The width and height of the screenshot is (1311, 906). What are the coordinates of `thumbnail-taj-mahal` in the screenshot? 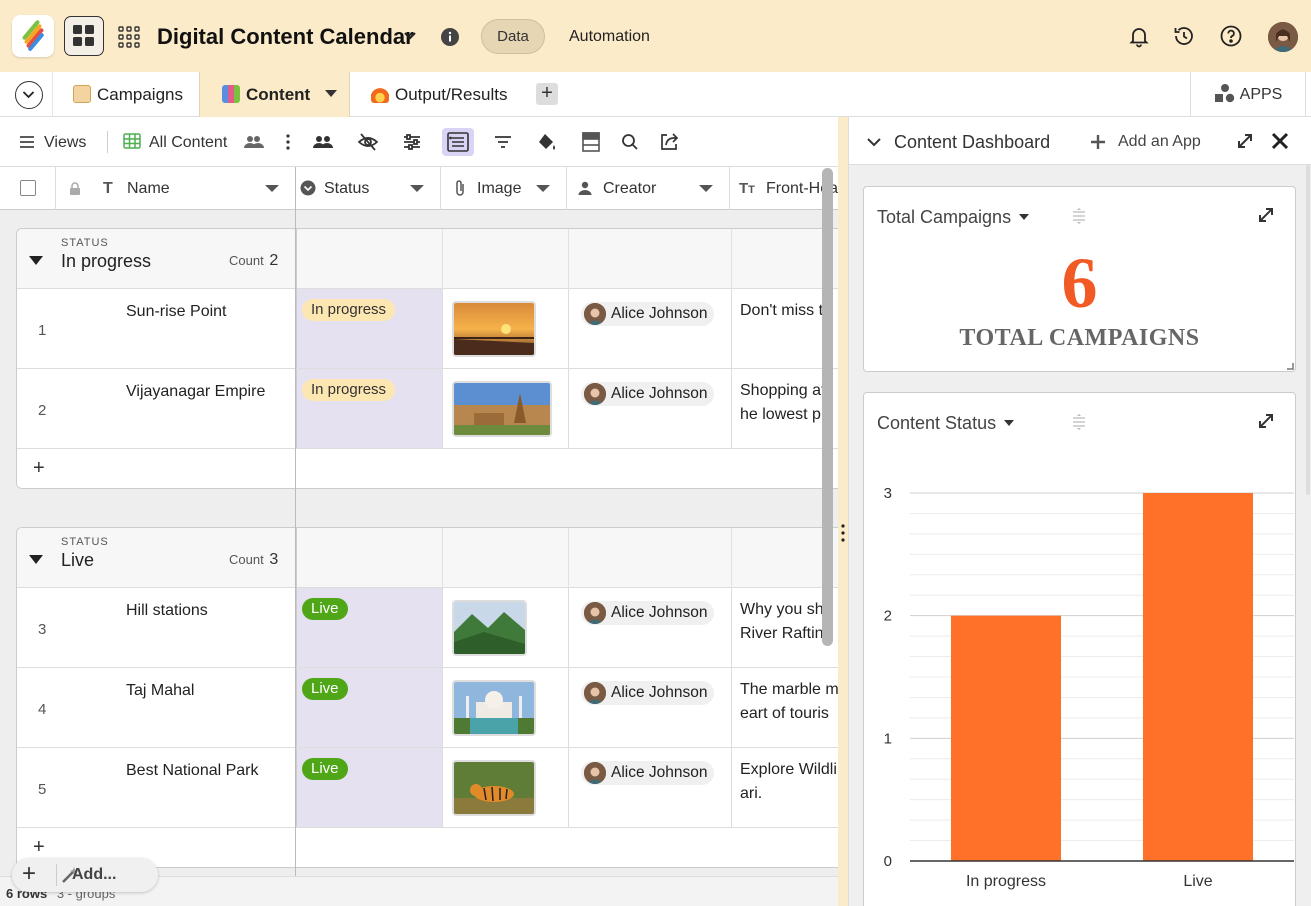 It's located at (494, 708).